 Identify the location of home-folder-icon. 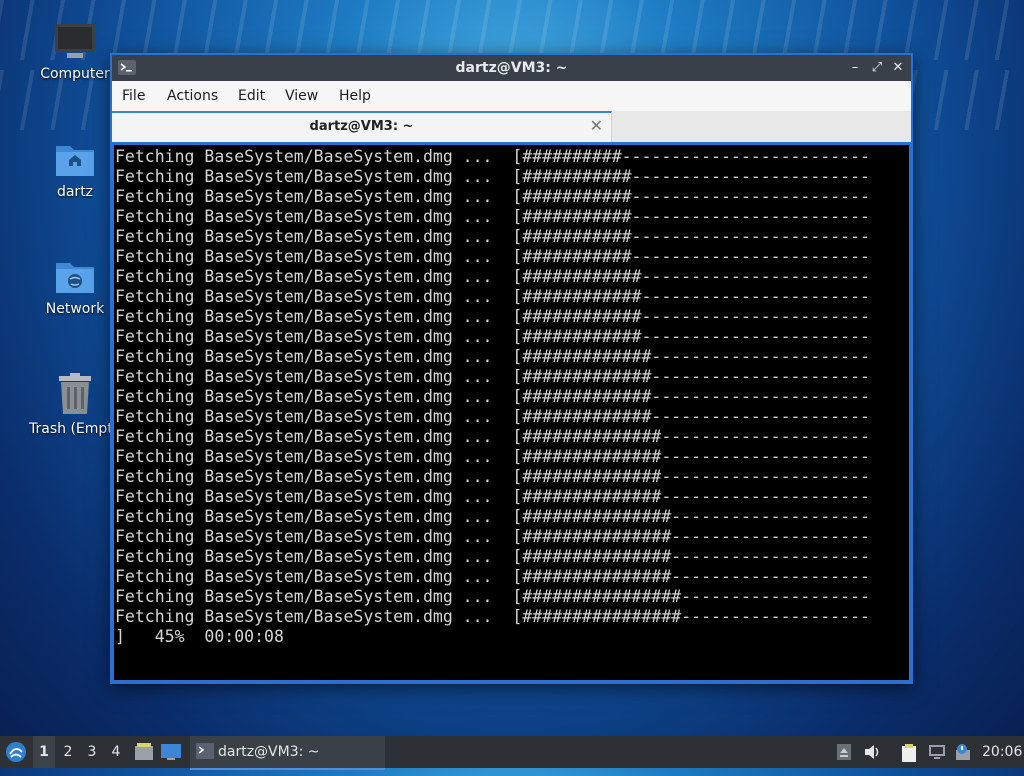
(75, 161).